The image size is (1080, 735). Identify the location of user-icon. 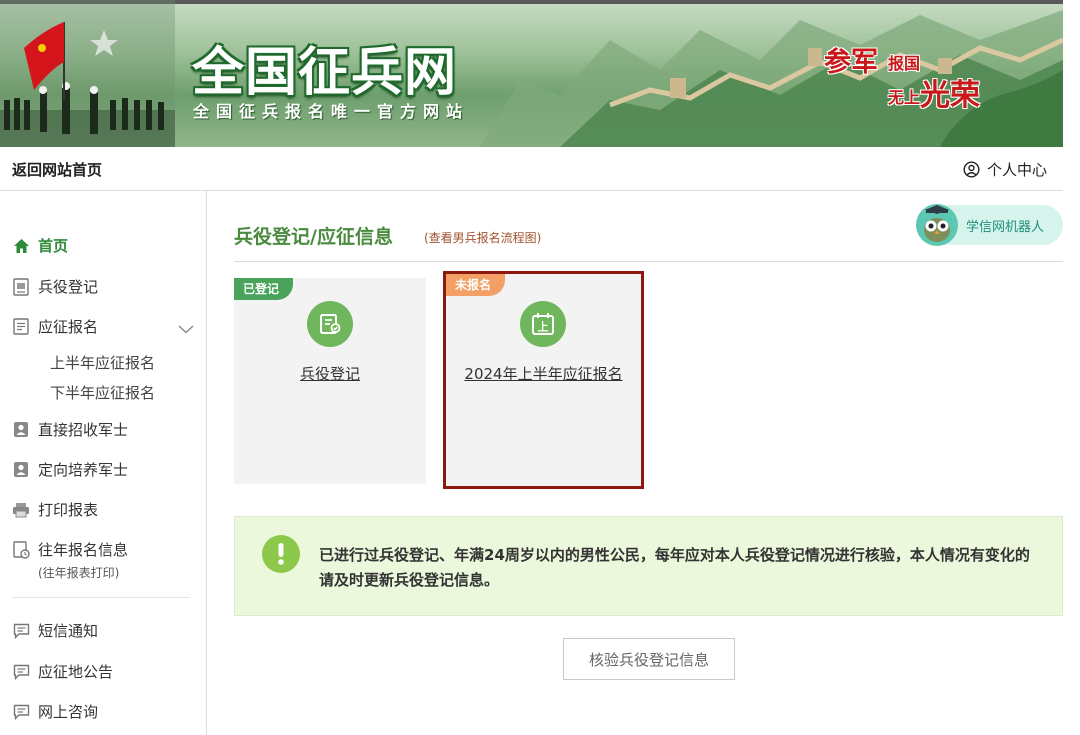
(971, 169).